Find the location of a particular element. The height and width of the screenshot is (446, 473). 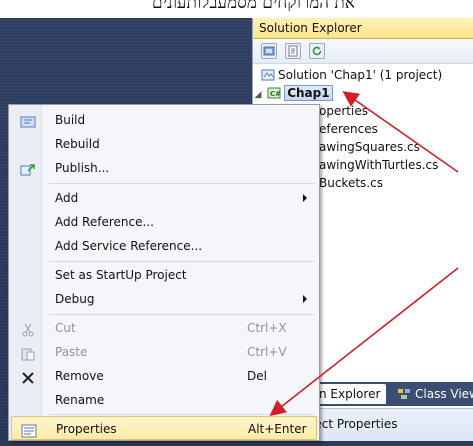

csharp-project-icon: C# is located at coordinates (274, 92).